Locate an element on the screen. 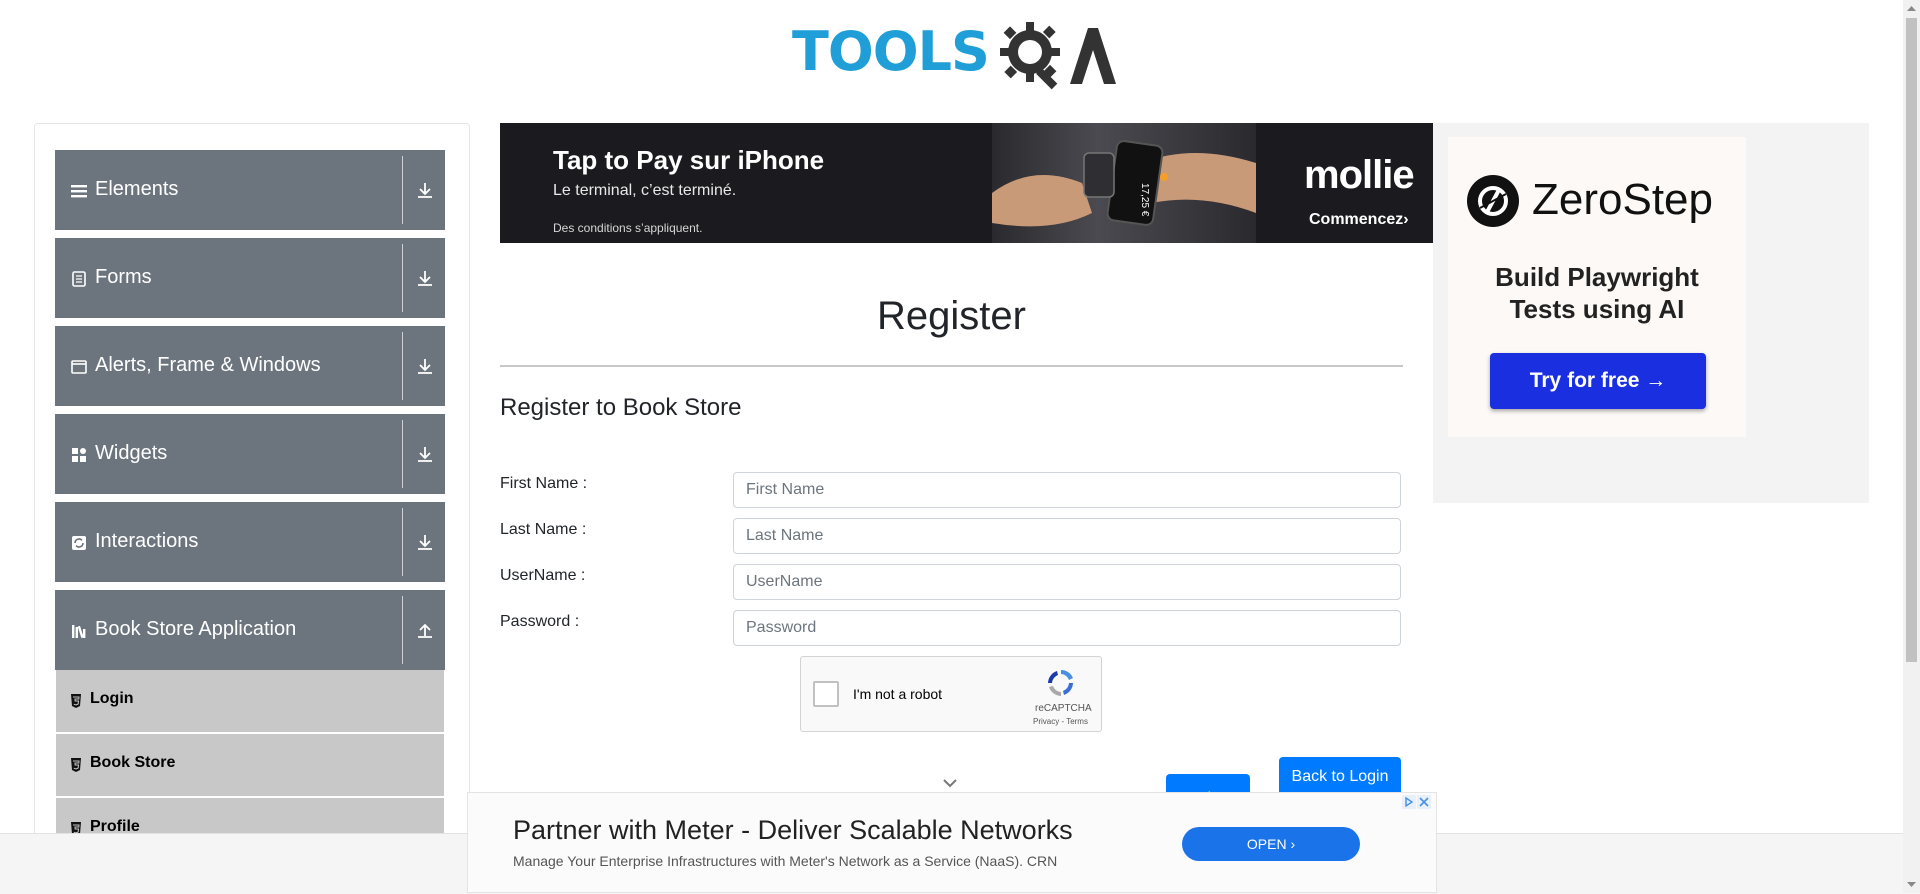 The width and height of the screenshot is (1920, 894). ad-photo-hands-phone: 17,25 € is located at coordinates (1124, 183).